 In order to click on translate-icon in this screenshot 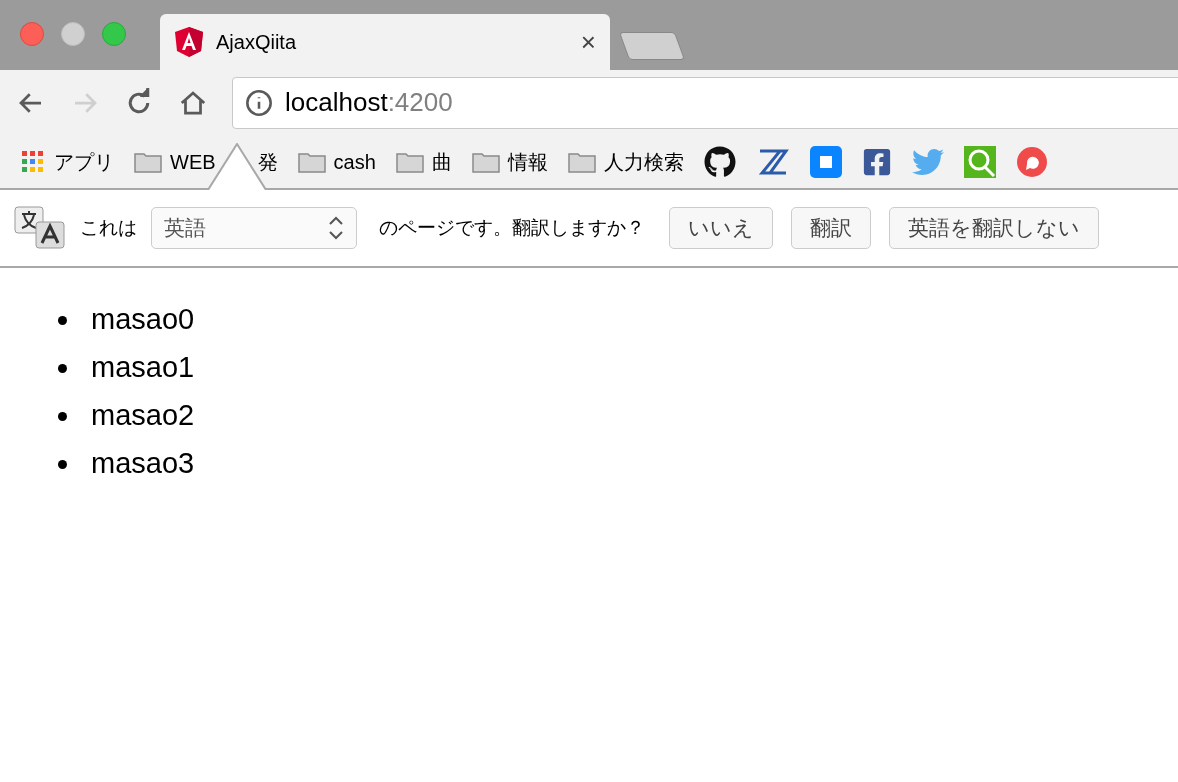, I will do `click(40, 228)`.